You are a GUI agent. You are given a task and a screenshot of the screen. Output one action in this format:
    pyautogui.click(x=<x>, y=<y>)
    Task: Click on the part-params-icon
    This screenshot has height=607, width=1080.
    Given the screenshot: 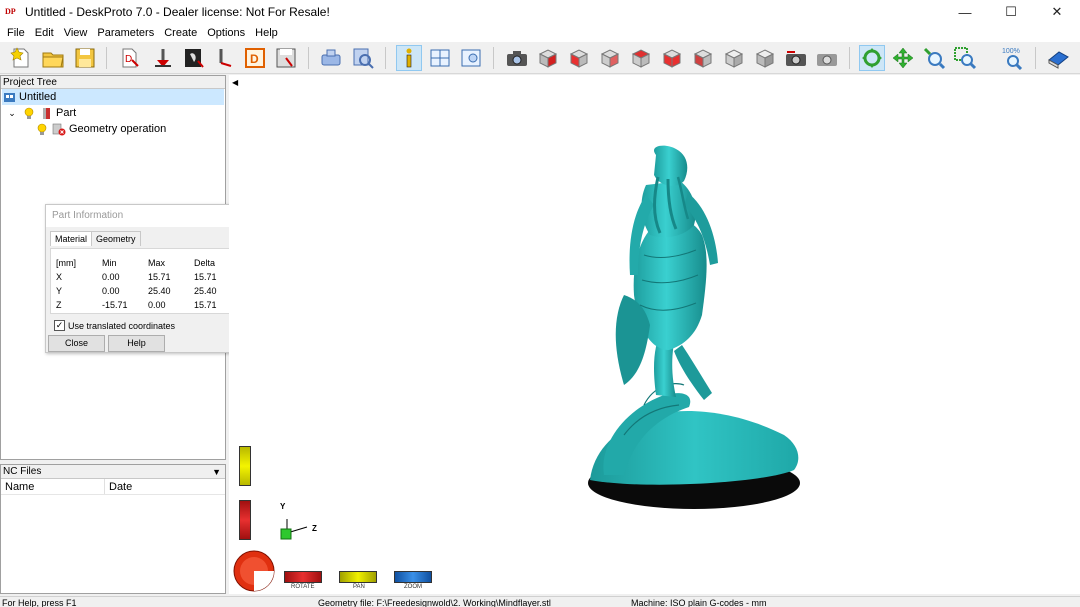 What is the action you would take?
    pyautogui.click(x=163, y=58)
    